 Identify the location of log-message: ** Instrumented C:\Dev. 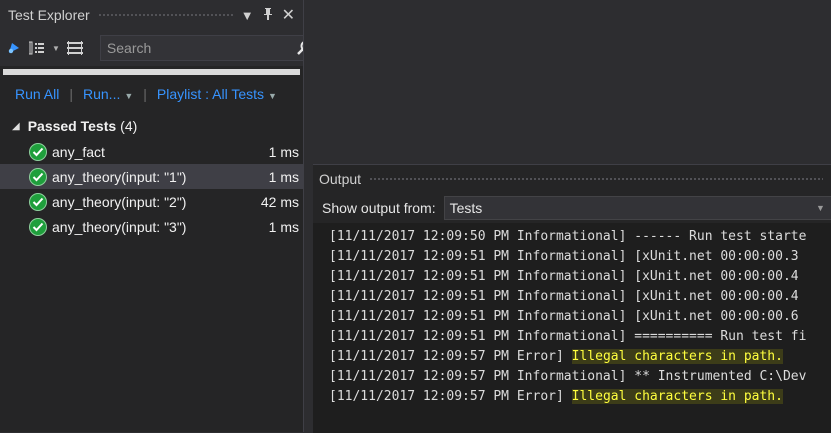
(720, 376).